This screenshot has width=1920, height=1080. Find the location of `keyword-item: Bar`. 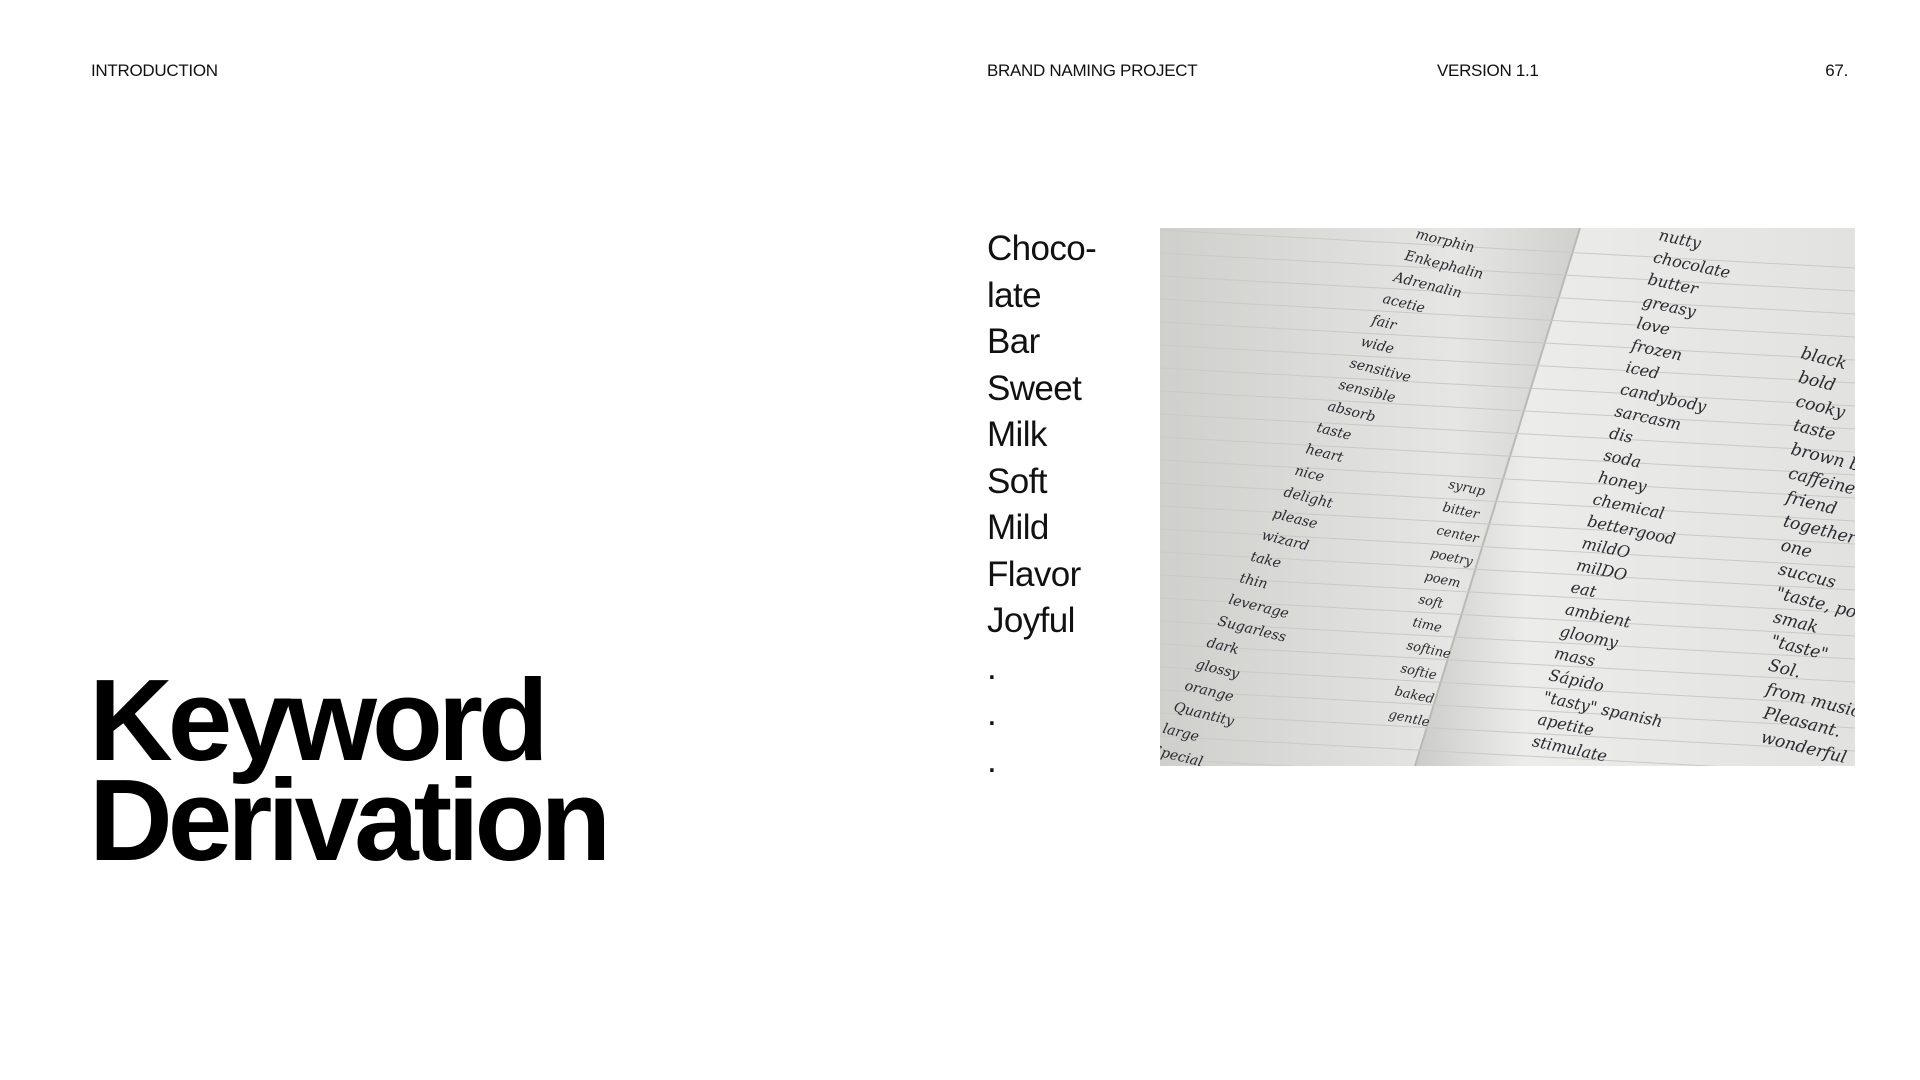

keyword-item: Bar is located at coordinates (1013, 341).